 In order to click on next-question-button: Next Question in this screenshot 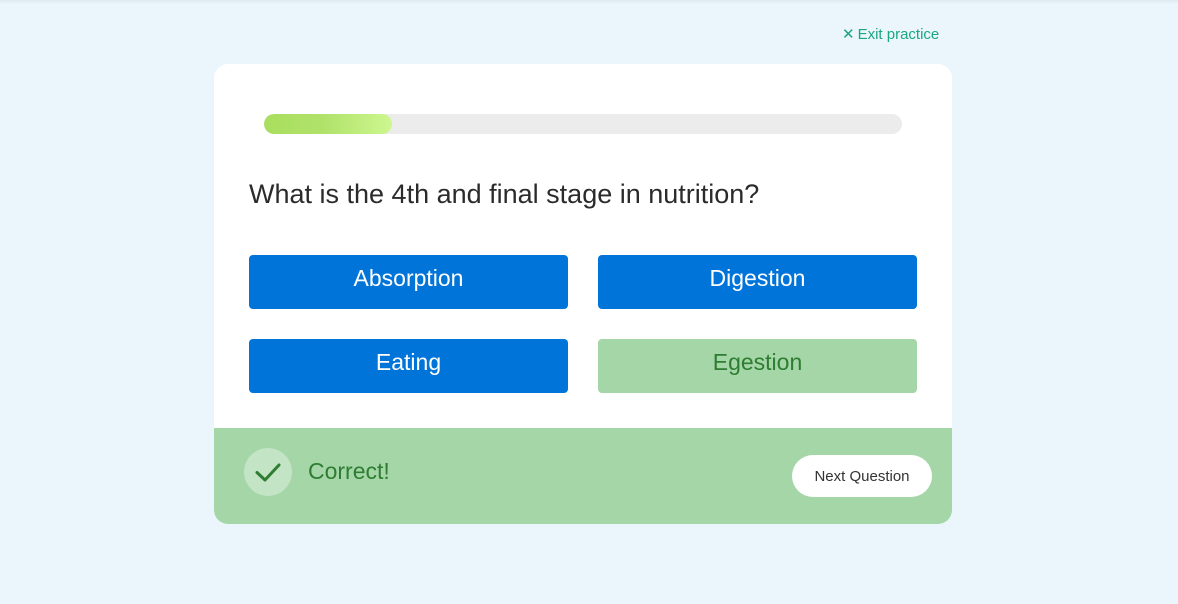, I will do `click(862, 476)`.